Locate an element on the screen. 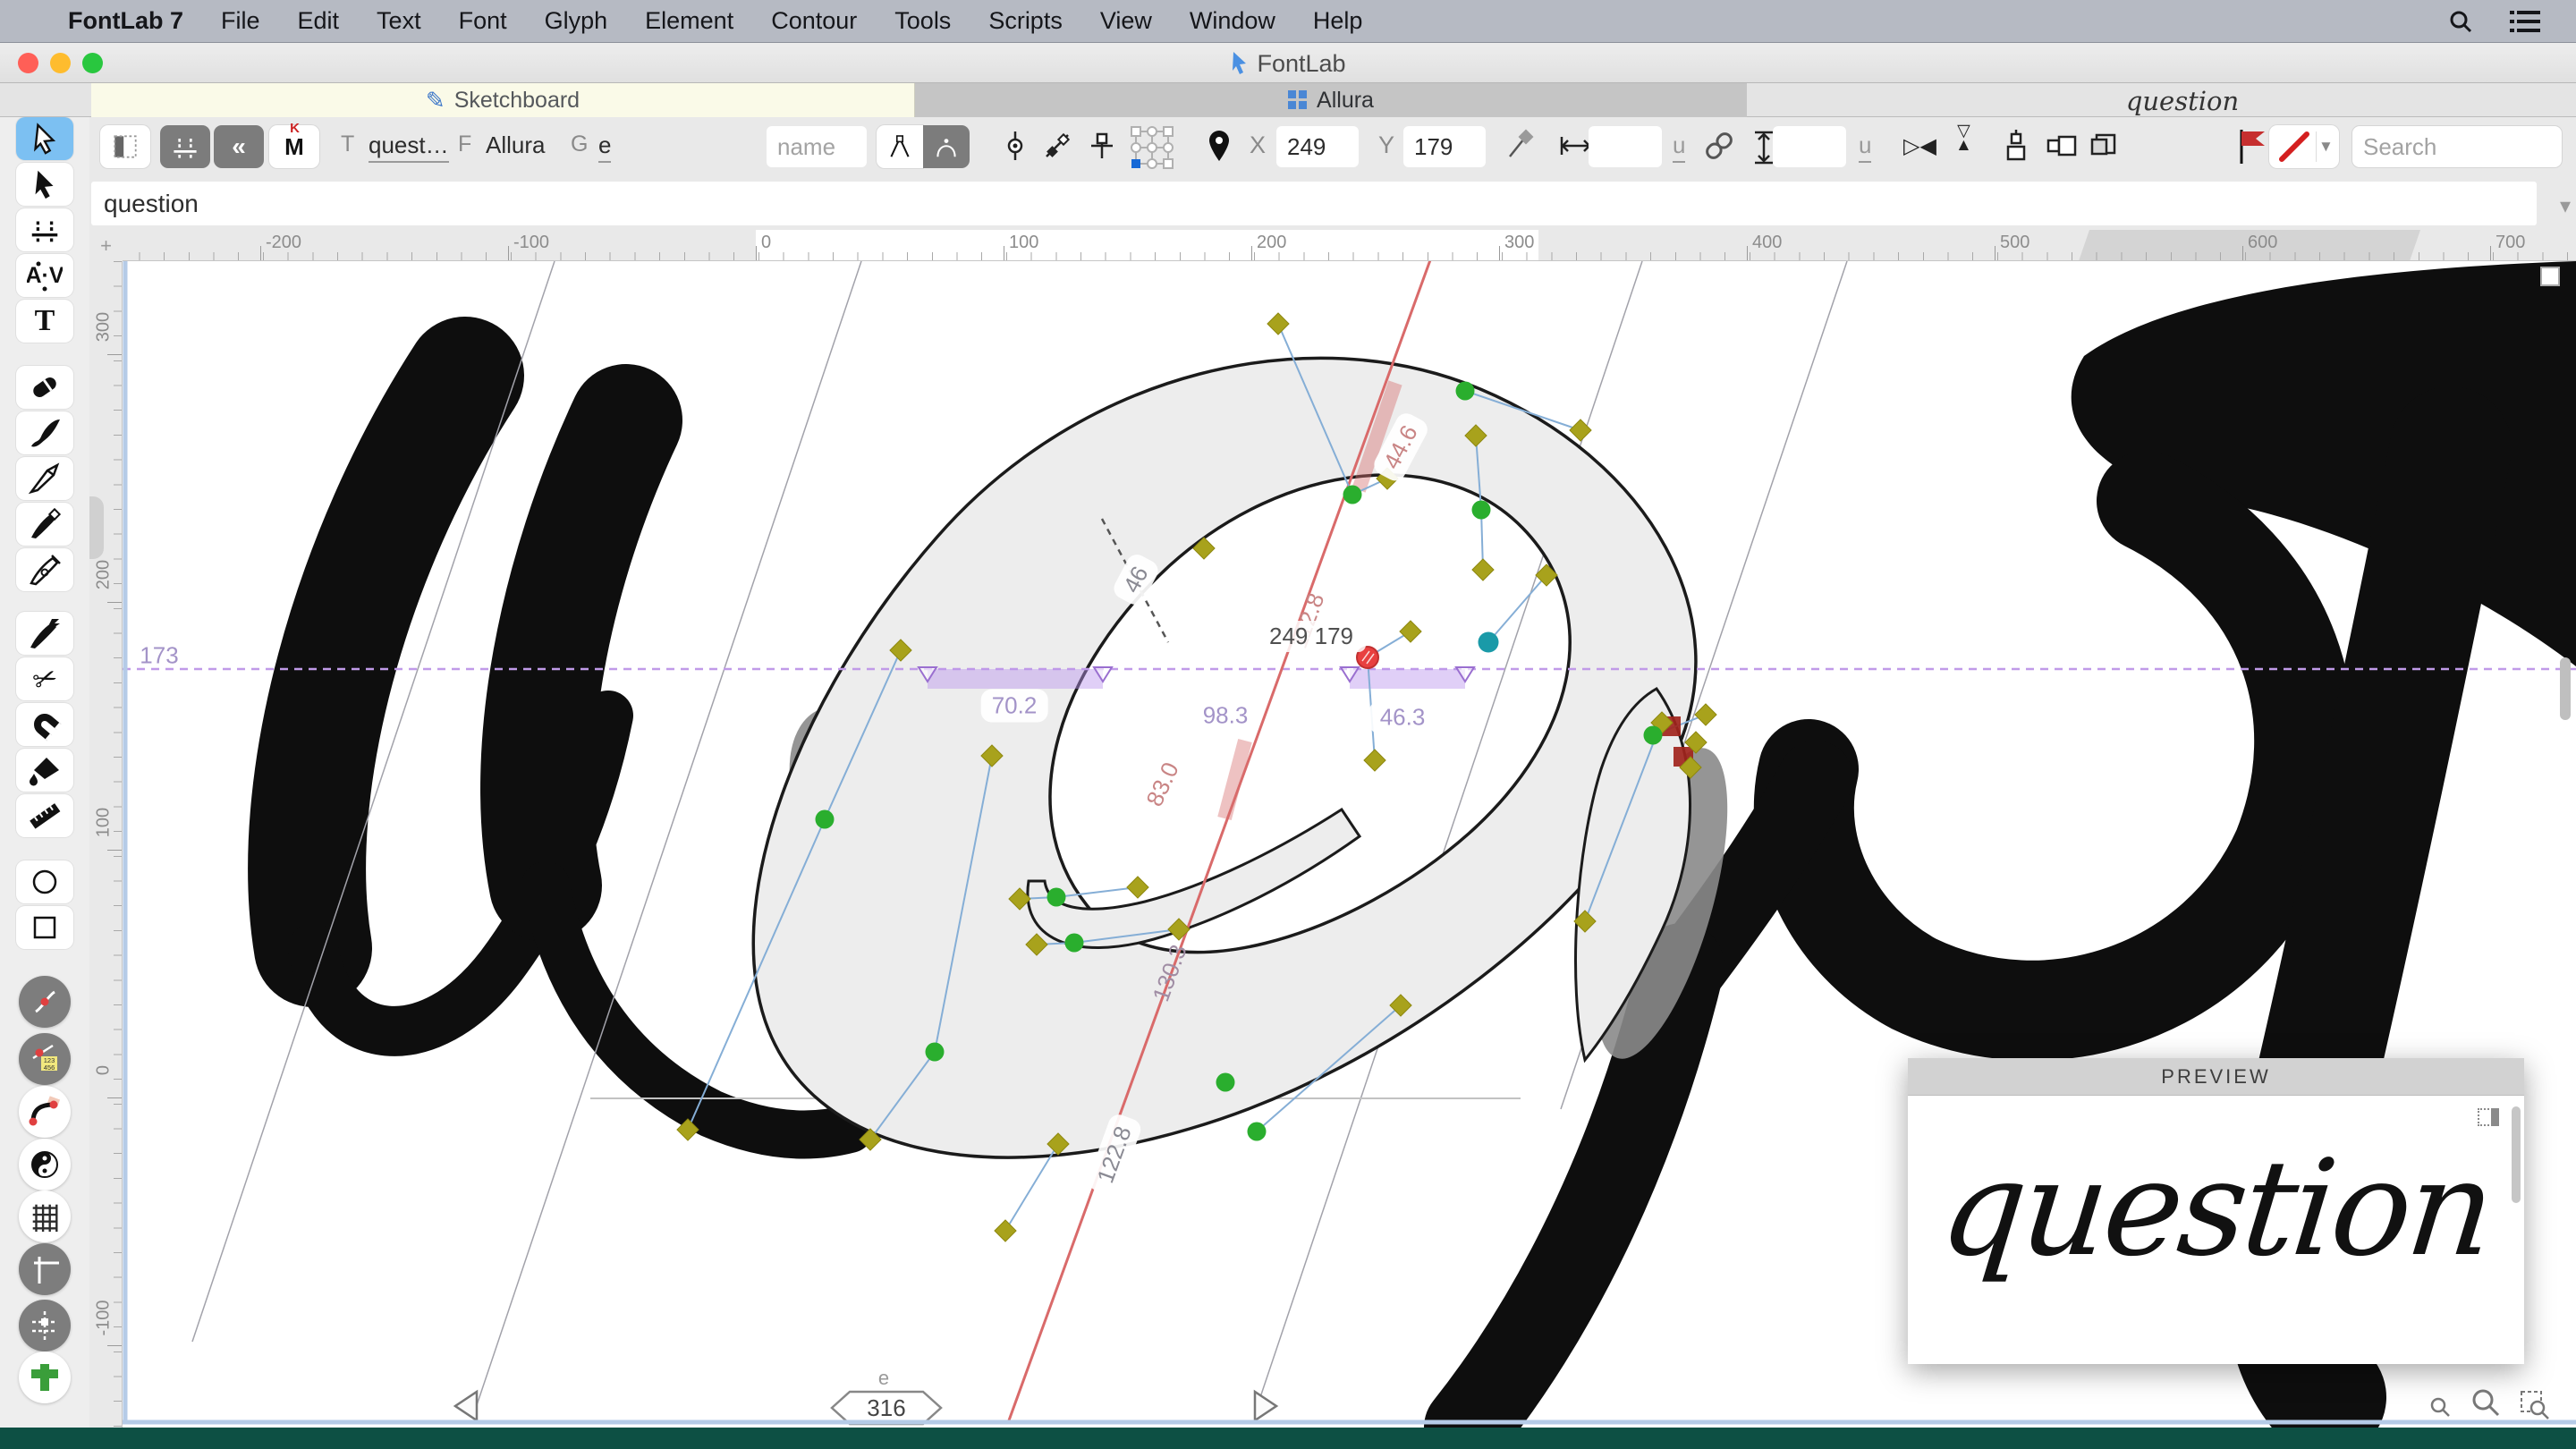 The width and height of the screenshot is (2576, 1449). preview-pane-icon is located at coordinates (2488, 1117).